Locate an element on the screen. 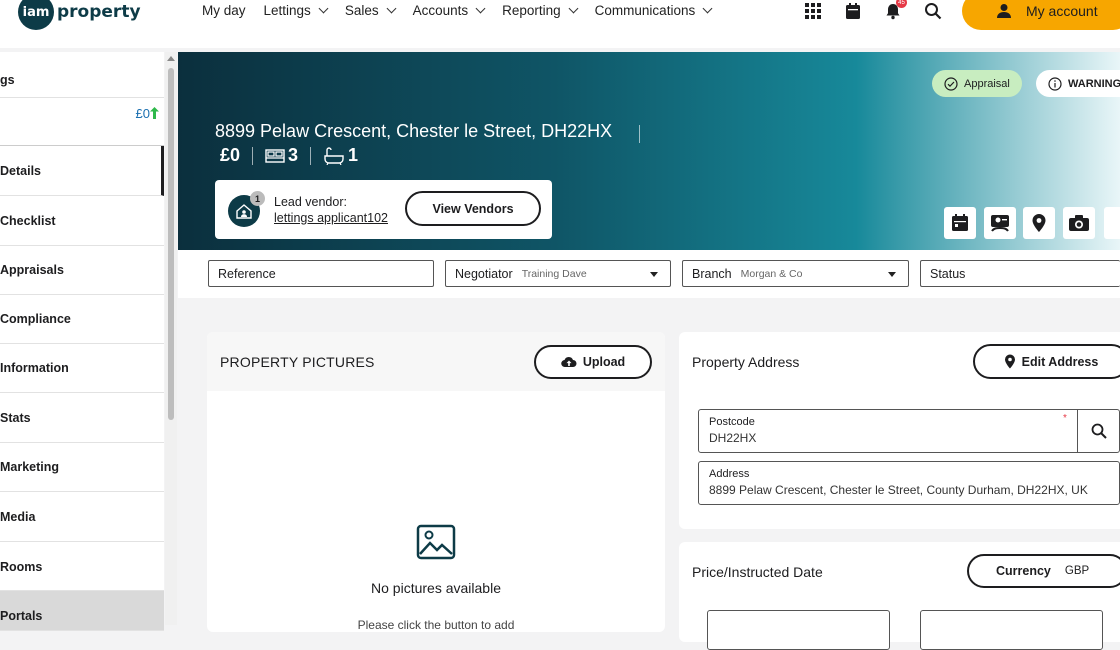 The width and height of the screenshot is (1120, 650). sidebar-price-row: £0 is located at coordinates (82, 122).